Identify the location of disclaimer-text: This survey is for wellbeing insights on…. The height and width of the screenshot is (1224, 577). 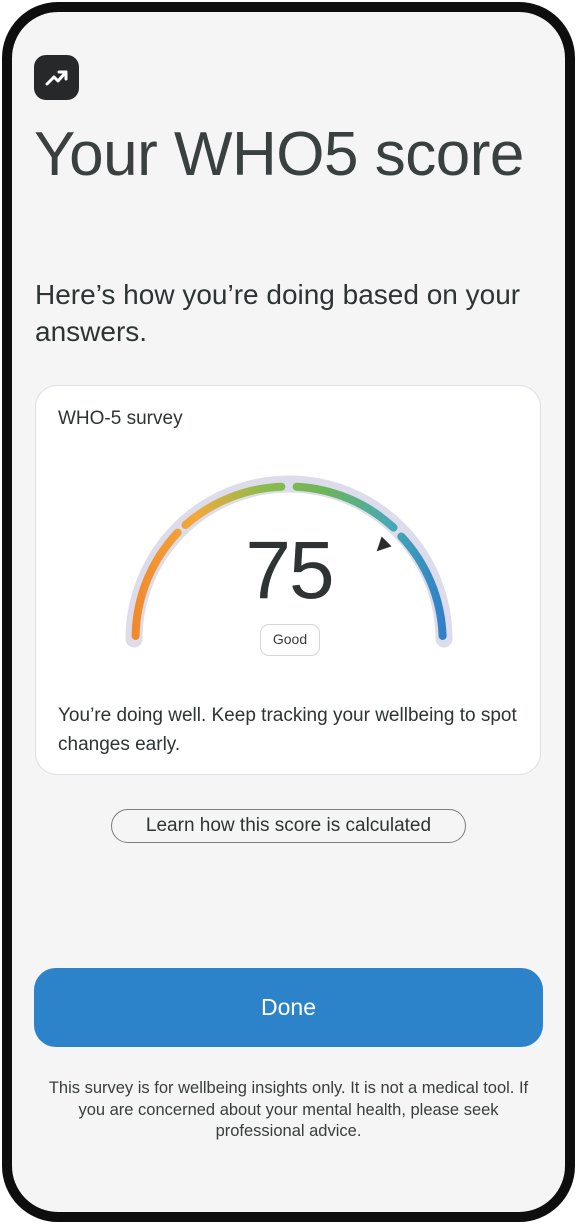
(288, 1109).